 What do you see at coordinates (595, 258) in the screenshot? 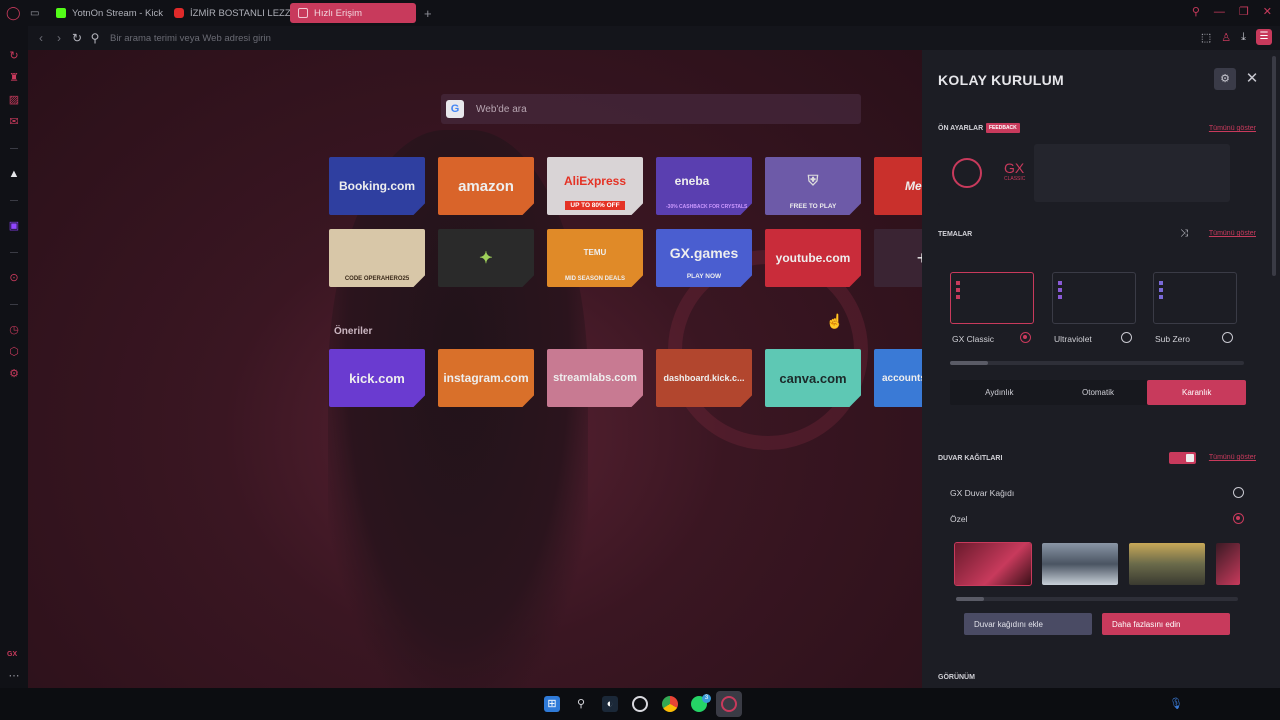
I see `tile-temu: TEMU MID SEASON DEALS` at bounding box center [595, 258].